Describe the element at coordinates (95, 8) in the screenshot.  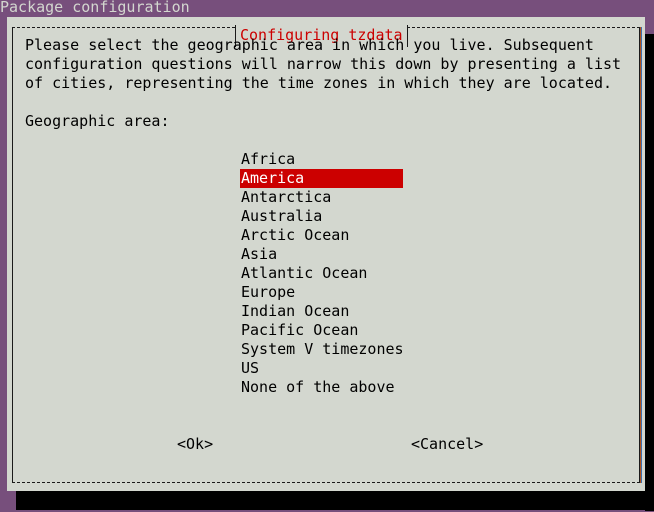
I see `backtitle: Package configuration` at that location.